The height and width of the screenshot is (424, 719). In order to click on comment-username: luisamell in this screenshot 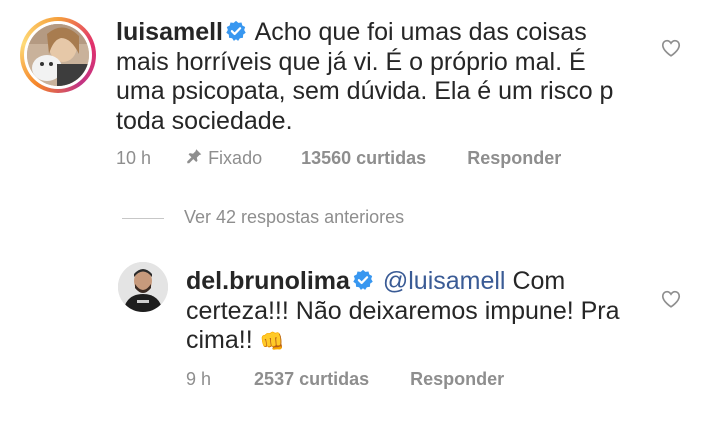, I will do `click(169, 32)`.